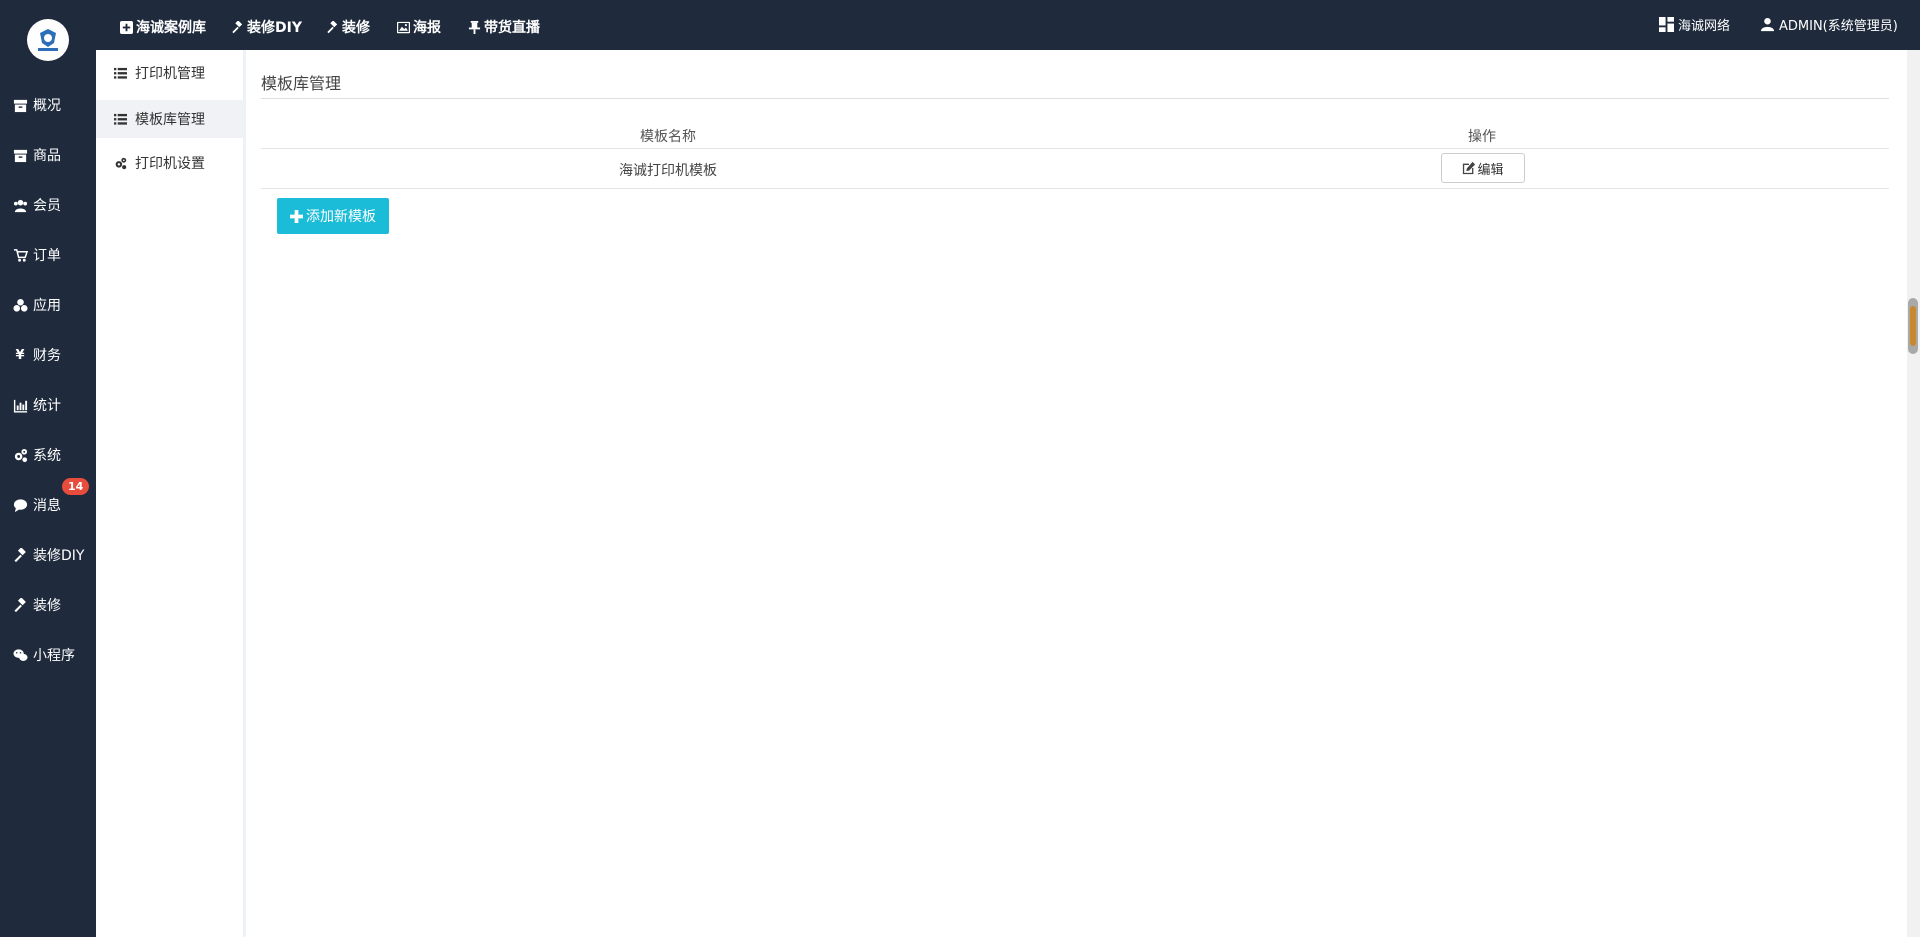 Image resolution: width=1920 pixels, height=937 pixels. What do you see at coordinates (20, 405) in the screenshot?
I see `bar-chart-icon` at bounding box center [20, 405].